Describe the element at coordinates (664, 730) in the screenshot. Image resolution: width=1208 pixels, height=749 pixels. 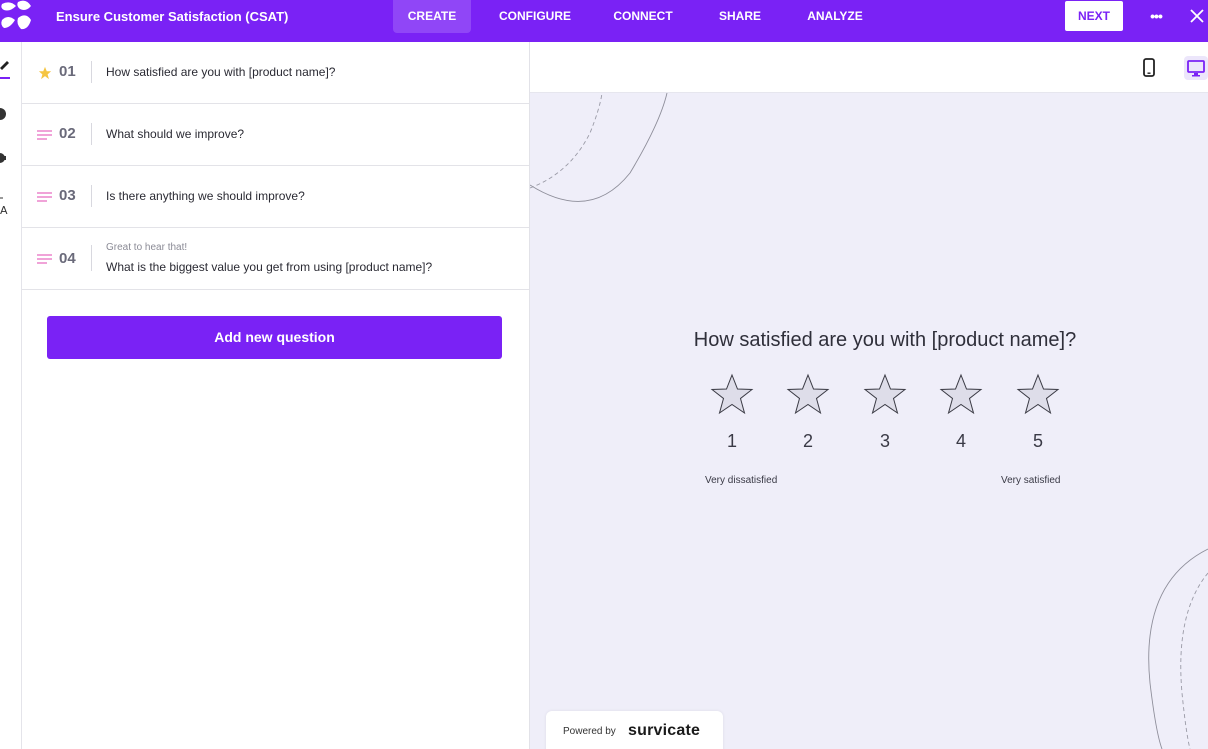
I see `survicate-brand: survicate` at that location.